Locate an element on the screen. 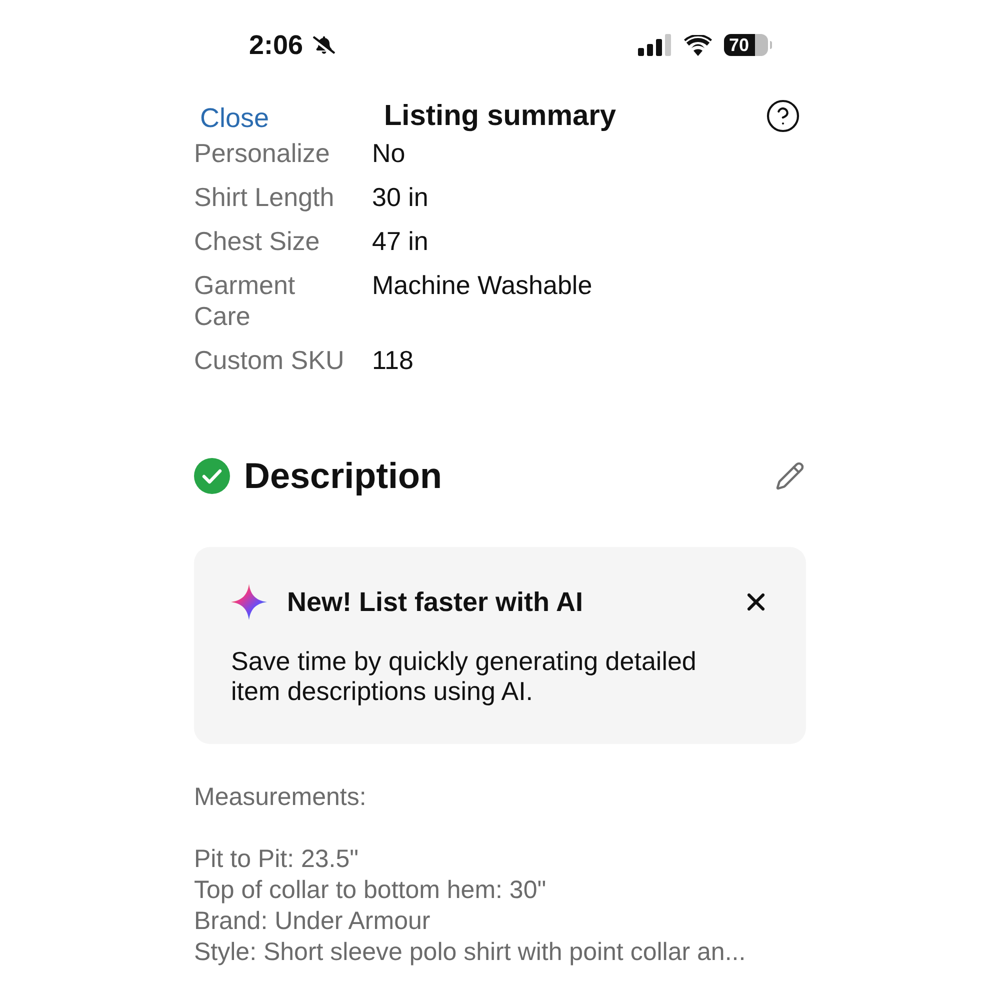 The image size is (1000, 1000). description-line: Top of collar to bottom hem: 30" is located at coordinates (371, 890).